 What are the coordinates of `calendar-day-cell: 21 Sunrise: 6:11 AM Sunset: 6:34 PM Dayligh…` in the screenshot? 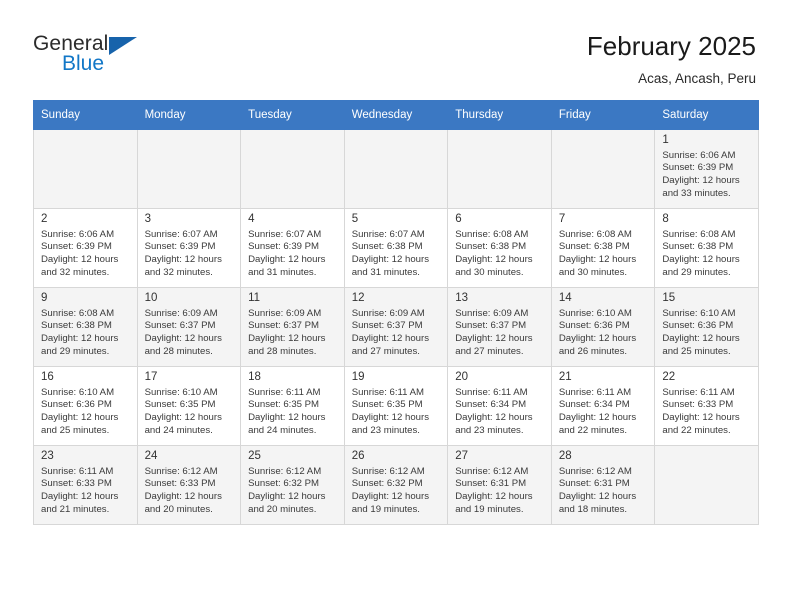 It's located at (603, 405).